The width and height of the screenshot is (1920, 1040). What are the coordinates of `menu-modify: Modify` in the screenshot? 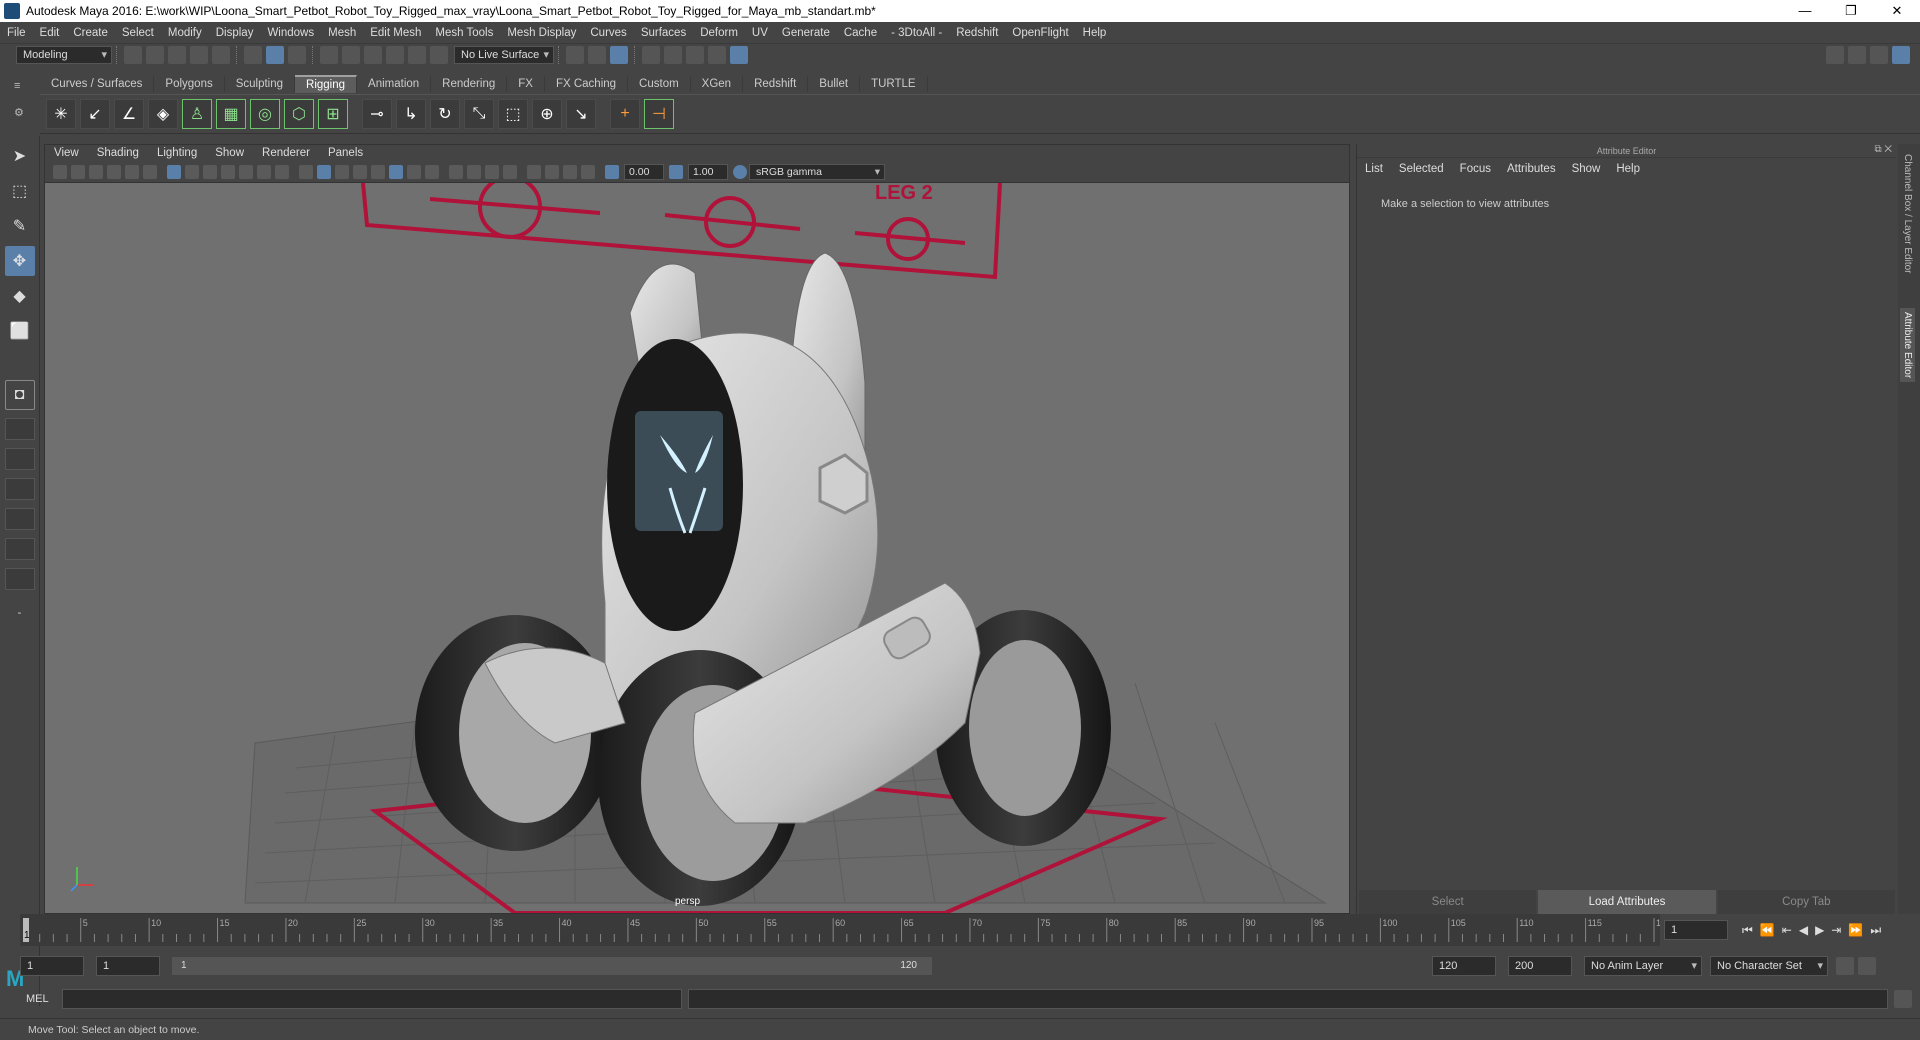 It's located at (185, 33).